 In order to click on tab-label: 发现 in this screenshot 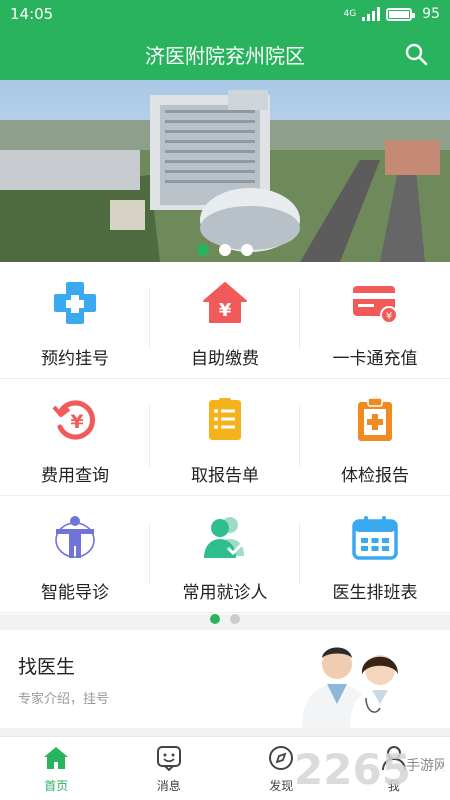, I will do `click(281, 786)`.